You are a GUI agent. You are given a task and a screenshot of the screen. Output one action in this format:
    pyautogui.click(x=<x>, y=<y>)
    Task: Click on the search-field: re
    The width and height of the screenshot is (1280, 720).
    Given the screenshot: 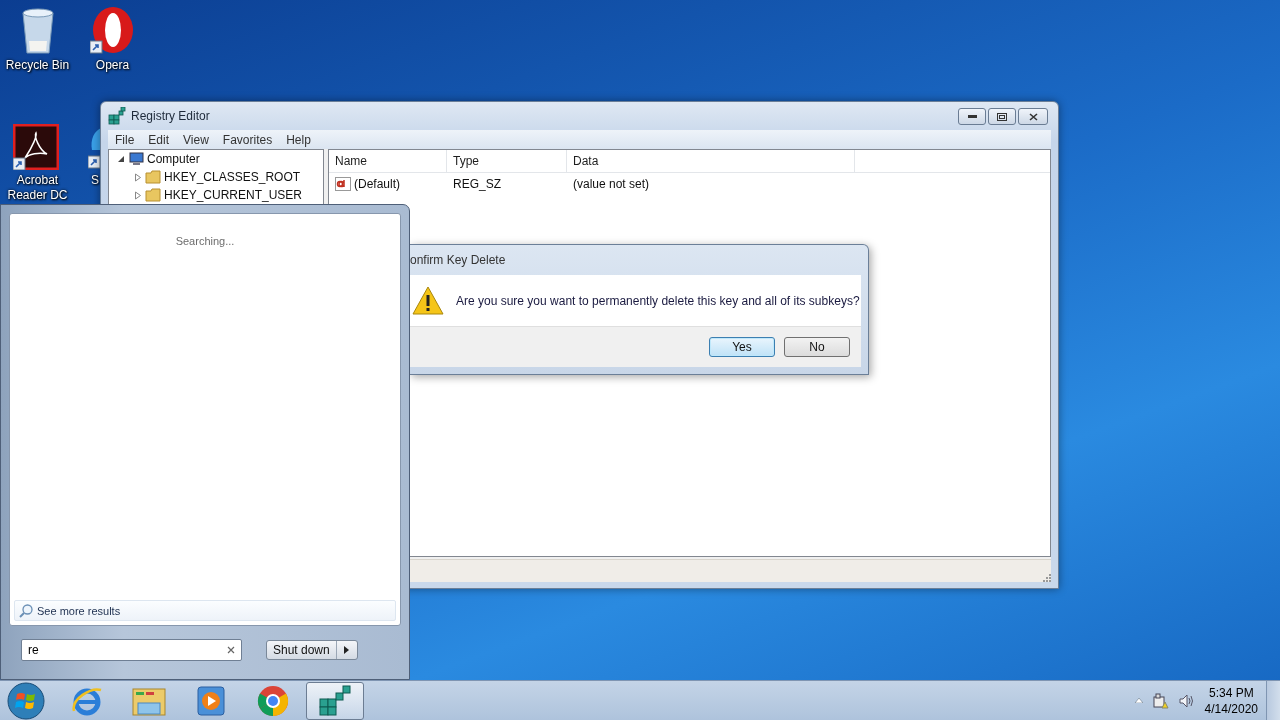 What is the action you would take?
    pyautogui.click(x=131, y=649)
    